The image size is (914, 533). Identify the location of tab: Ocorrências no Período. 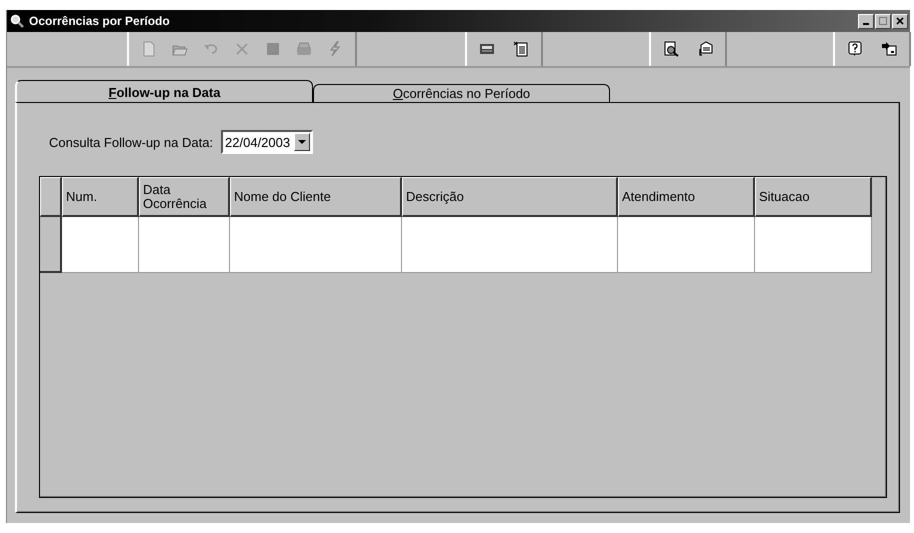
(461, 93).